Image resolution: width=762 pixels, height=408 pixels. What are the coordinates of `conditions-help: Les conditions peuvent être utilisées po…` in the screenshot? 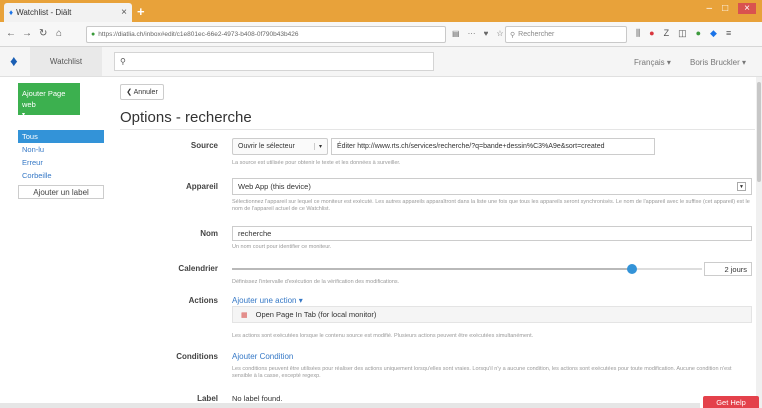 It's located at (482, 373).